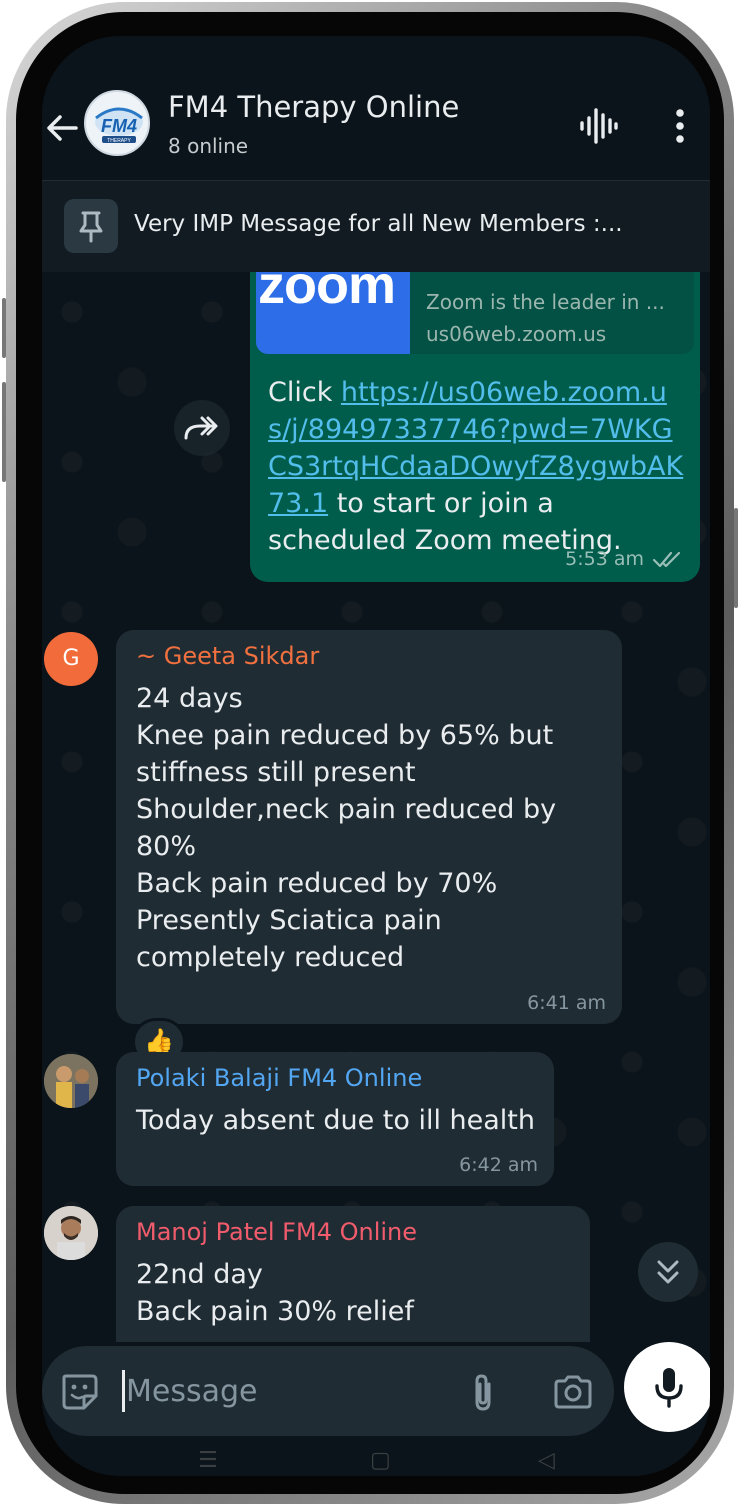  I want to click on side-button-volume-down, so click(4, 432).